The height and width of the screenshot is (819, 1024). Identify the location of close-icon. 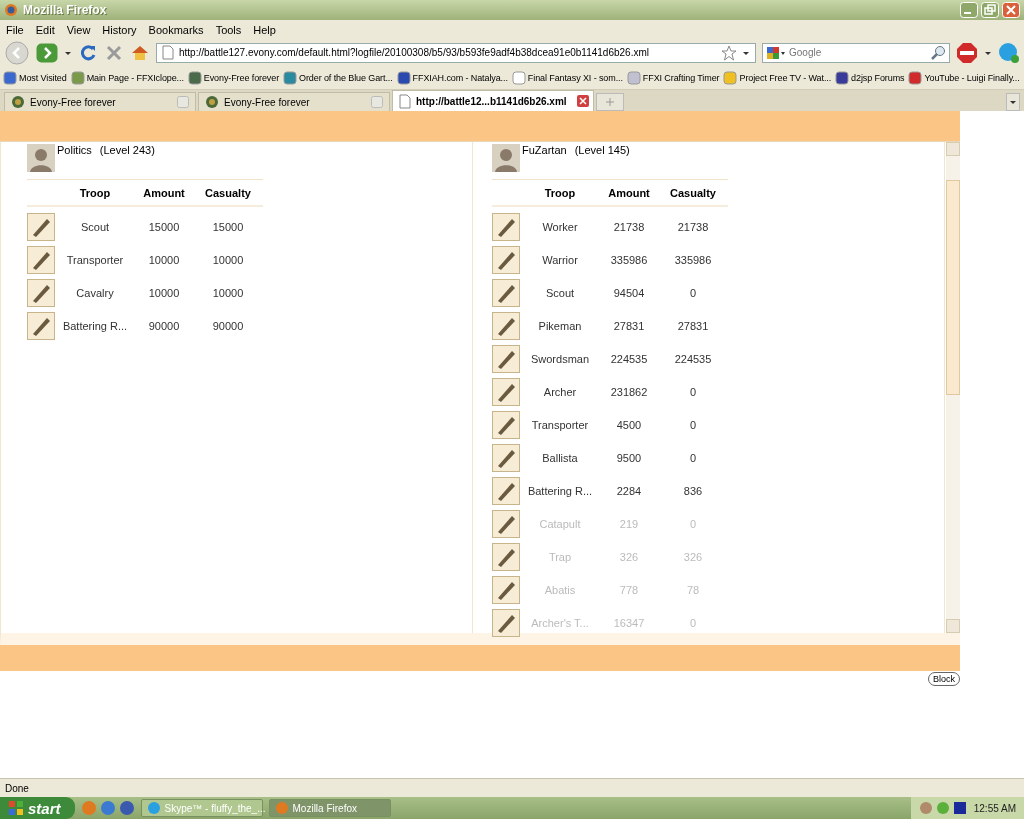
(582, 101).